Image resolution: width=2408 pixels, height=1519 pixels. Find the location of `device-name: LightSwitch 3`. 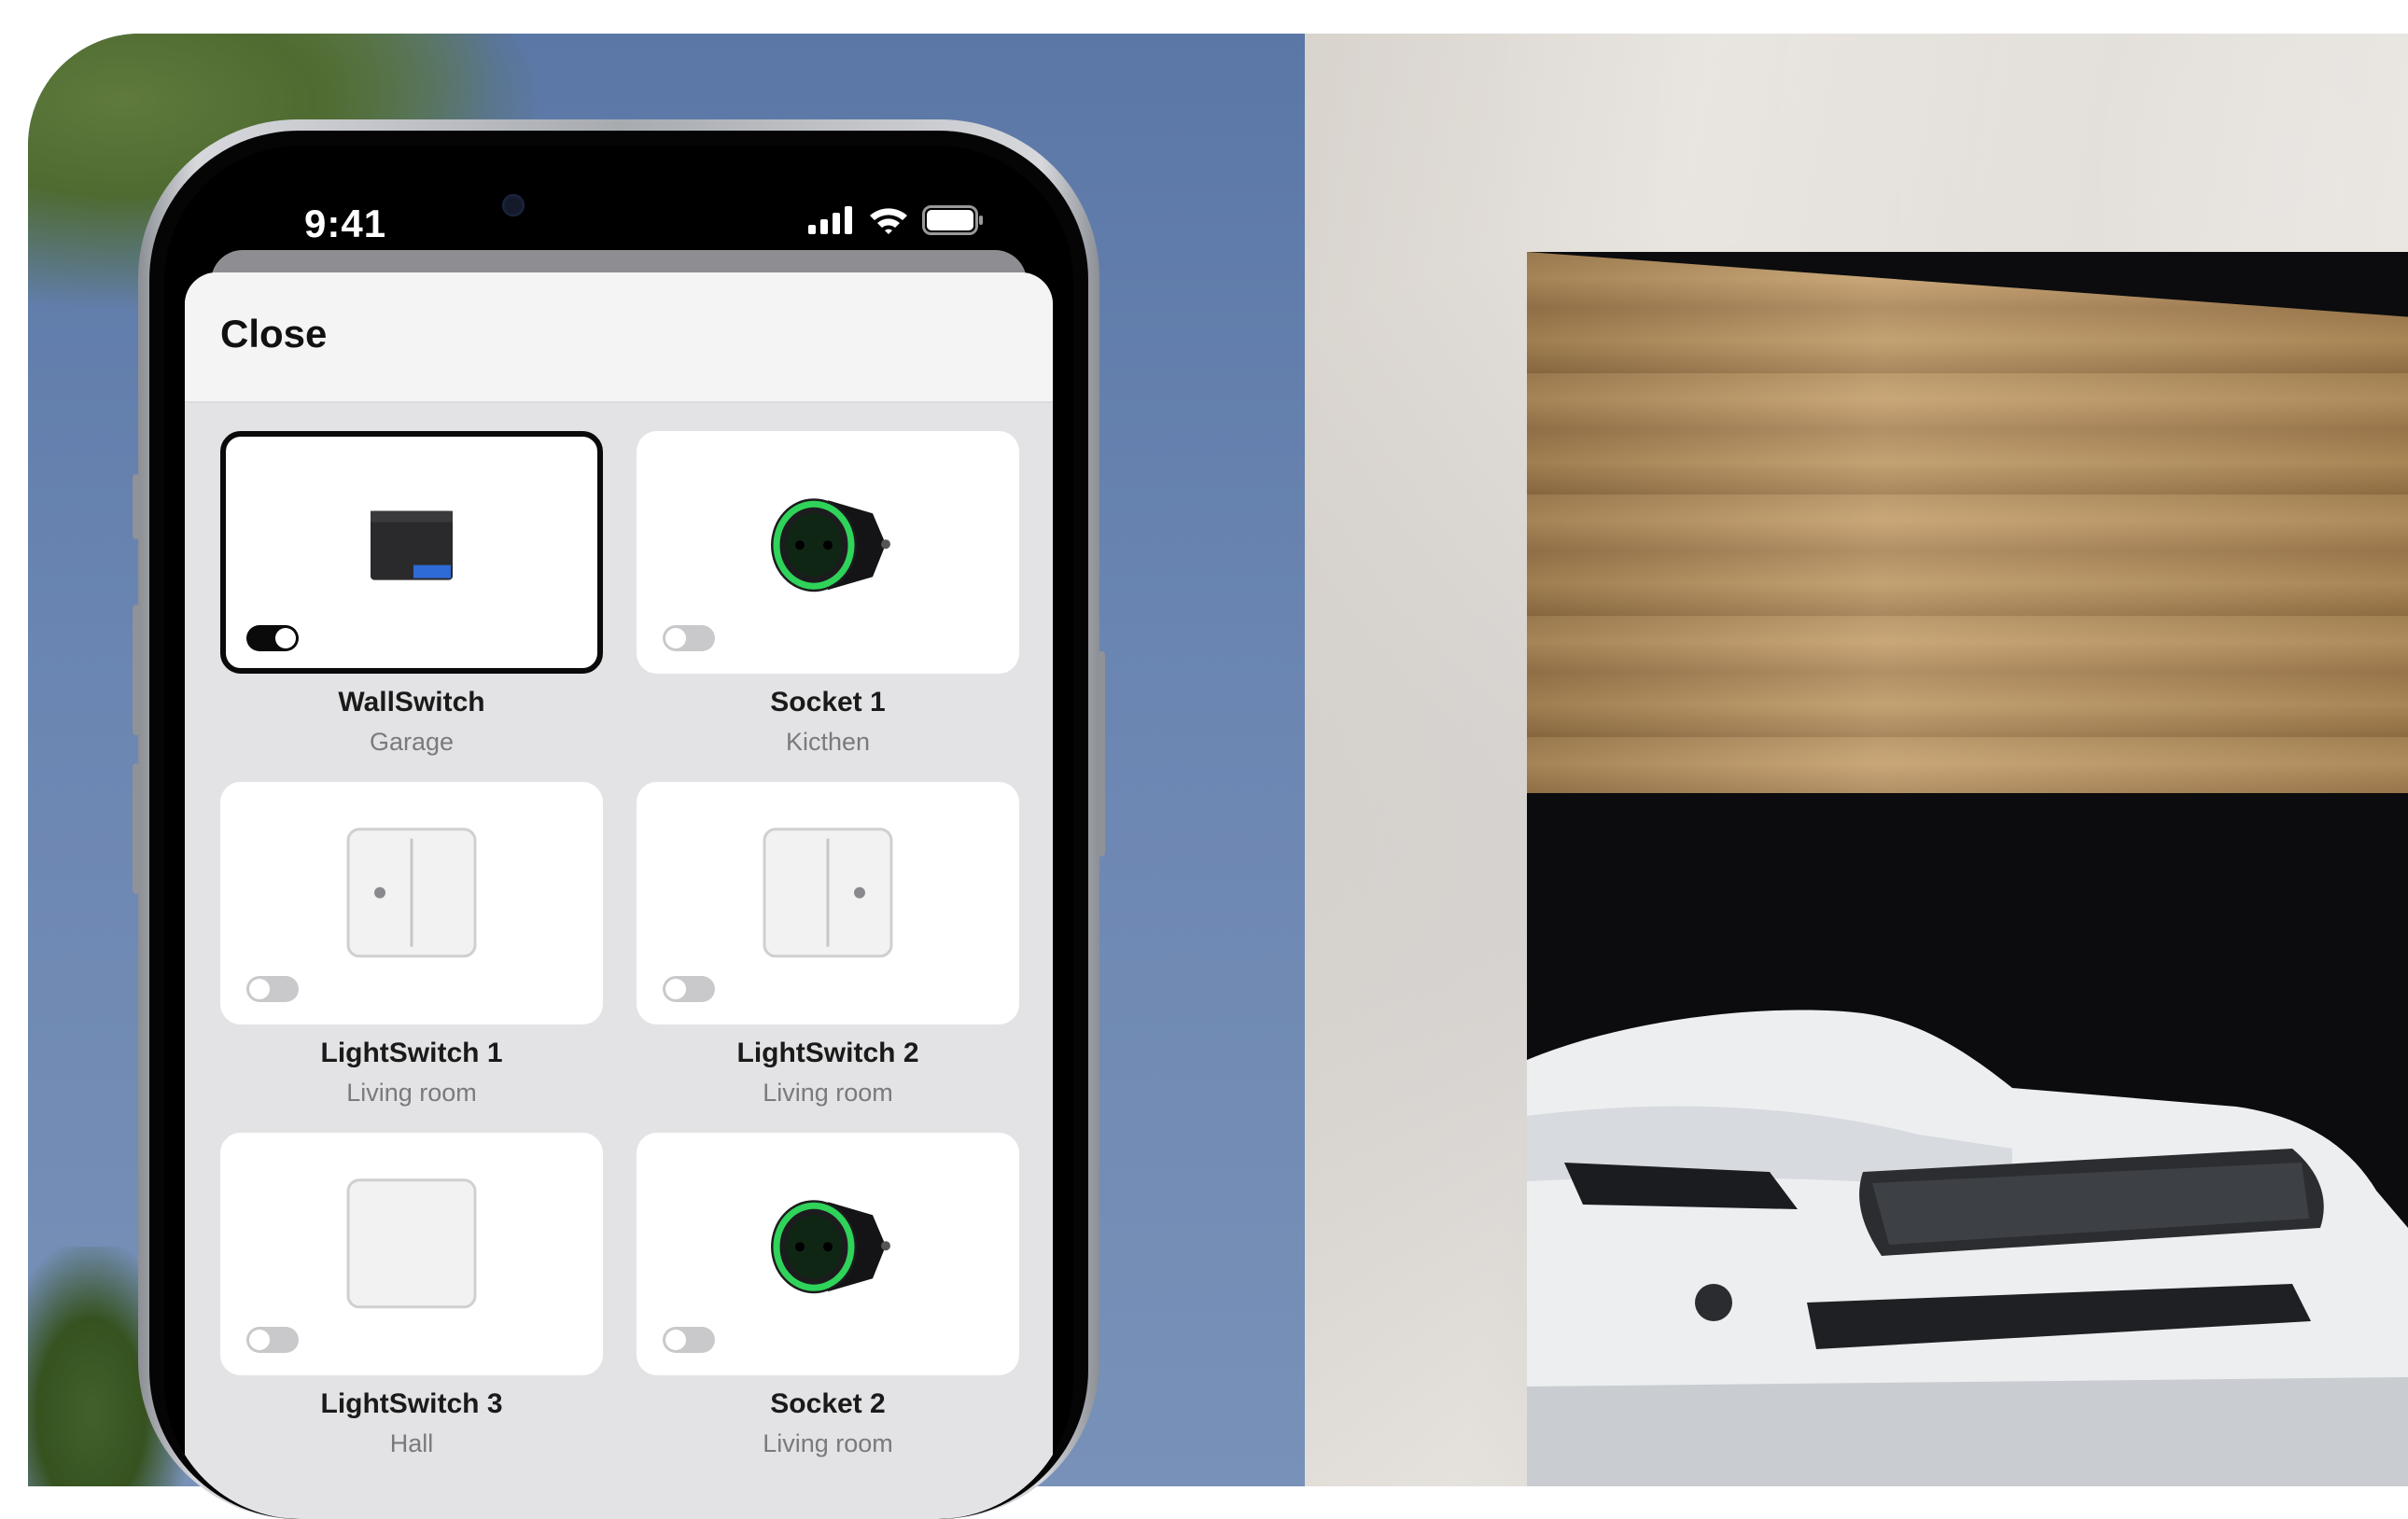

device-name: LightSwitch 3 is located at coordinates (411, 1403).